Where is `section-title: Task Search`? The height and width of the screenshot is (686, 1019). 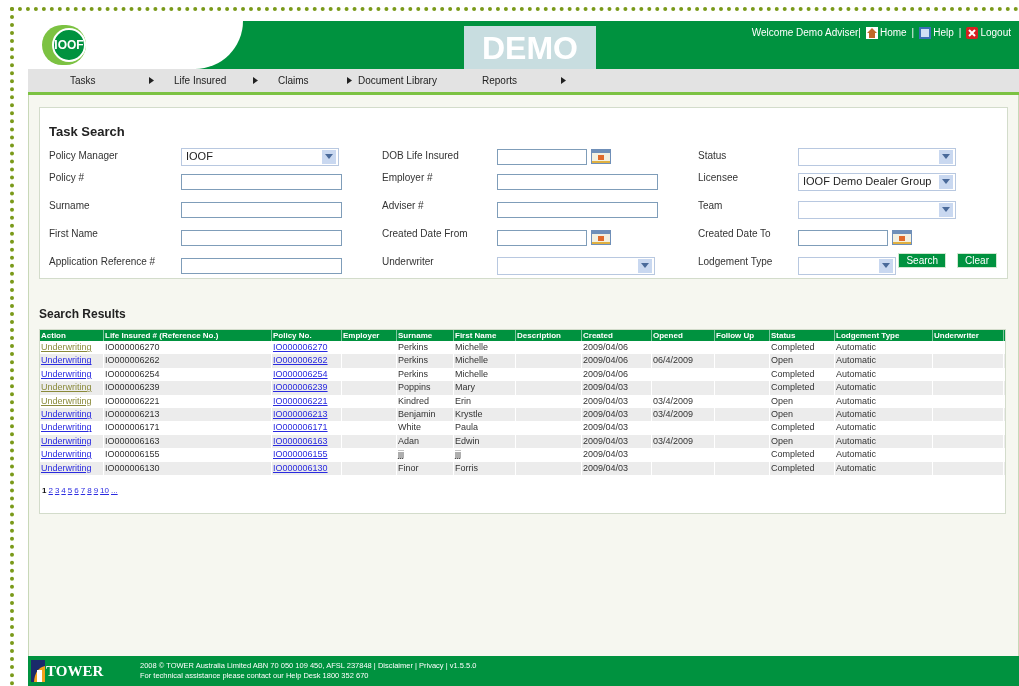
section-title: Task Search is located at coordinates (87, 132).